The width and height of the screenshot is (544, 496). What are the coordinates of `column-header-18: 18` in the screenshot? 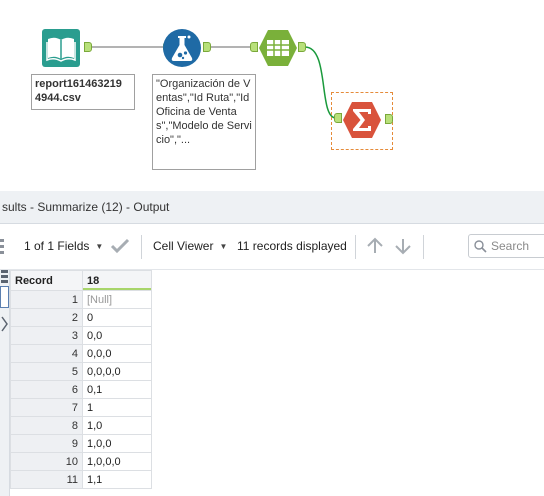 It's located at (117, 280).